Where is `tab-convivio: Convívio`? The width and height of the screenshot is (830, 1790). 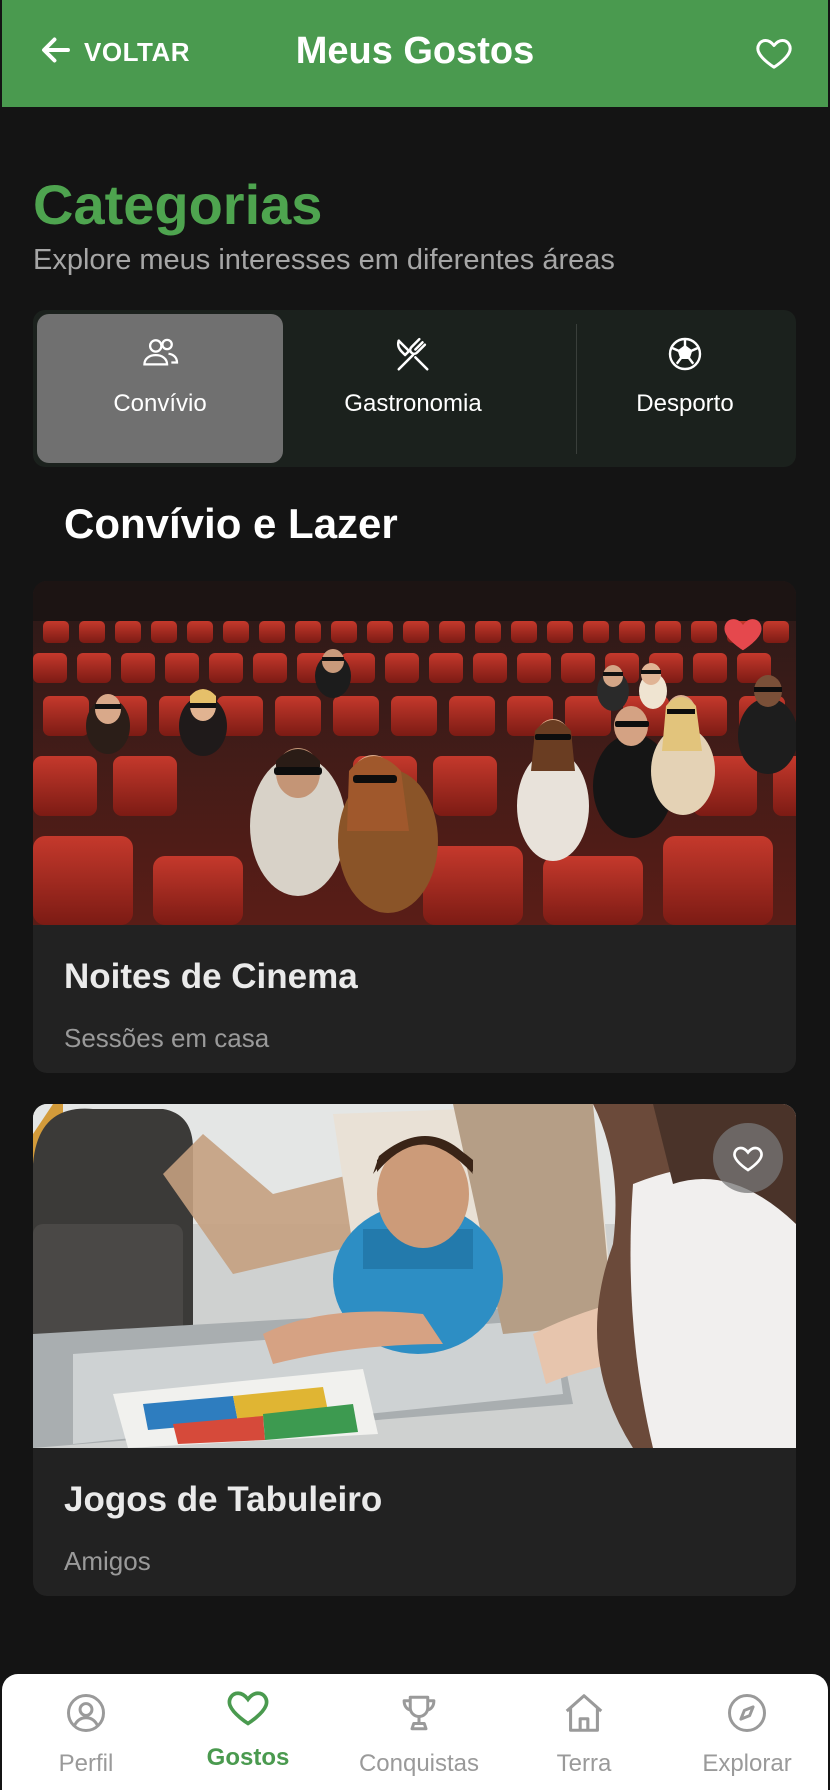 tab-convivio: Convívio is located at coordinates (160, 388).